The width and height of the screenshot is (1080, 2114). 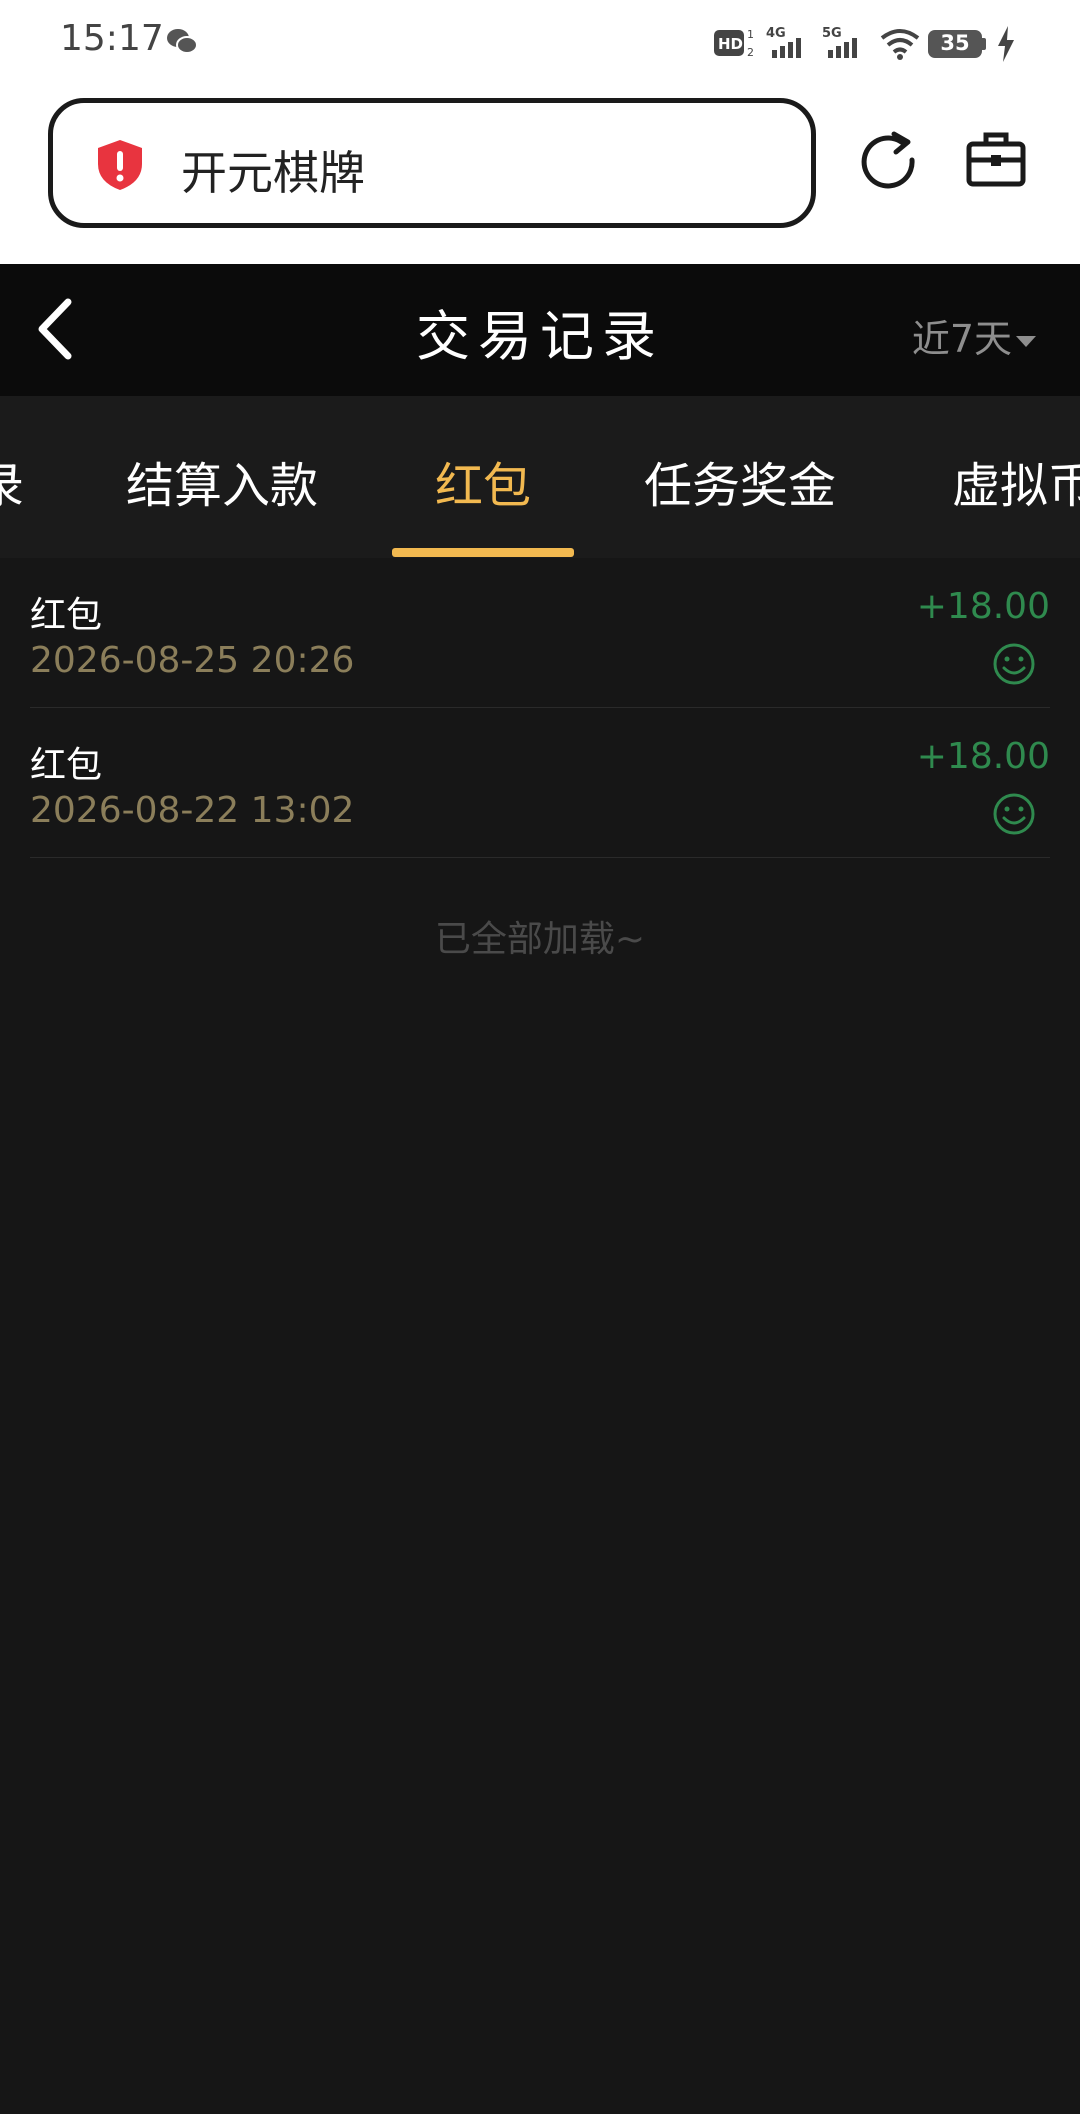 What do you see at coordinates (984, 44) in the screenshot?
I see `battery-tip` at bounding box center [984, 44].